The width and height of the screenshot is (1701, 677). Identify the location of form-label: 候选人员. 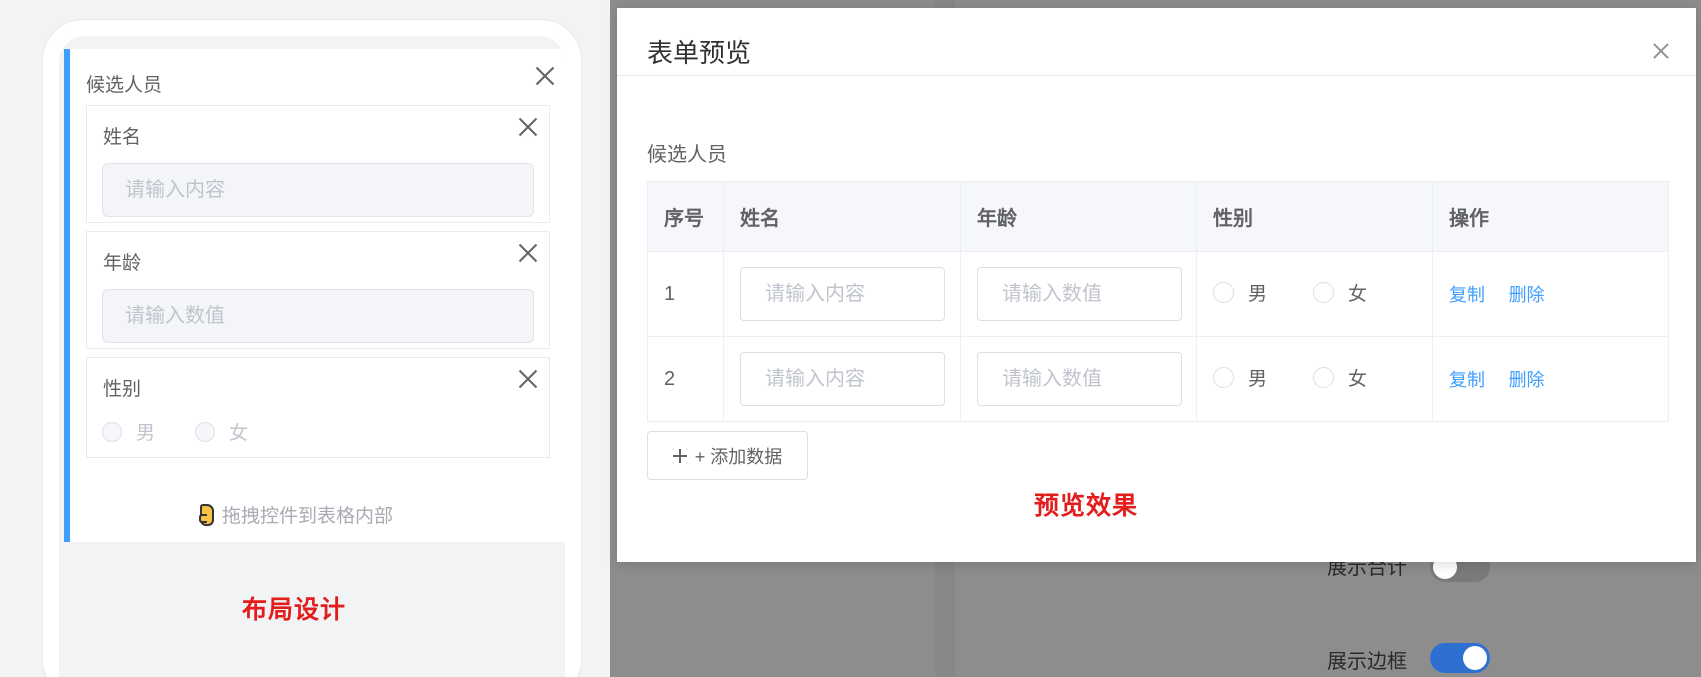
(687, 155).